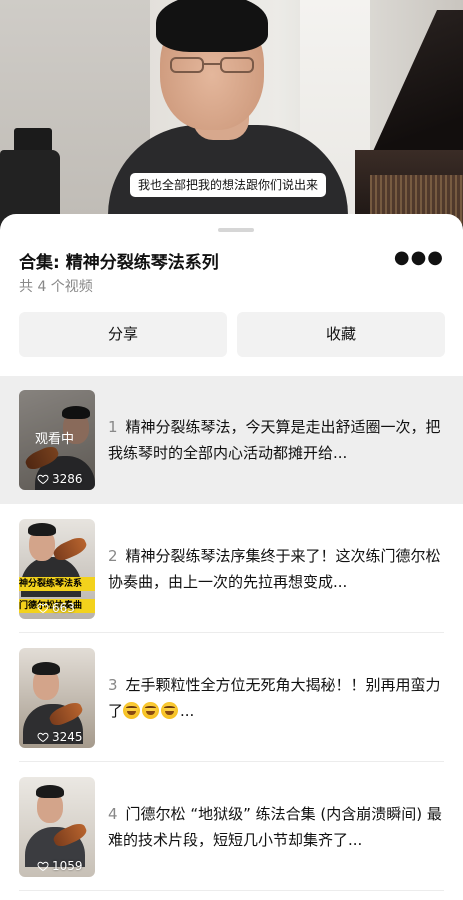 The height and width of the screenshot is (900, 463). I want to click on like-count: 663, so click(56, 608).